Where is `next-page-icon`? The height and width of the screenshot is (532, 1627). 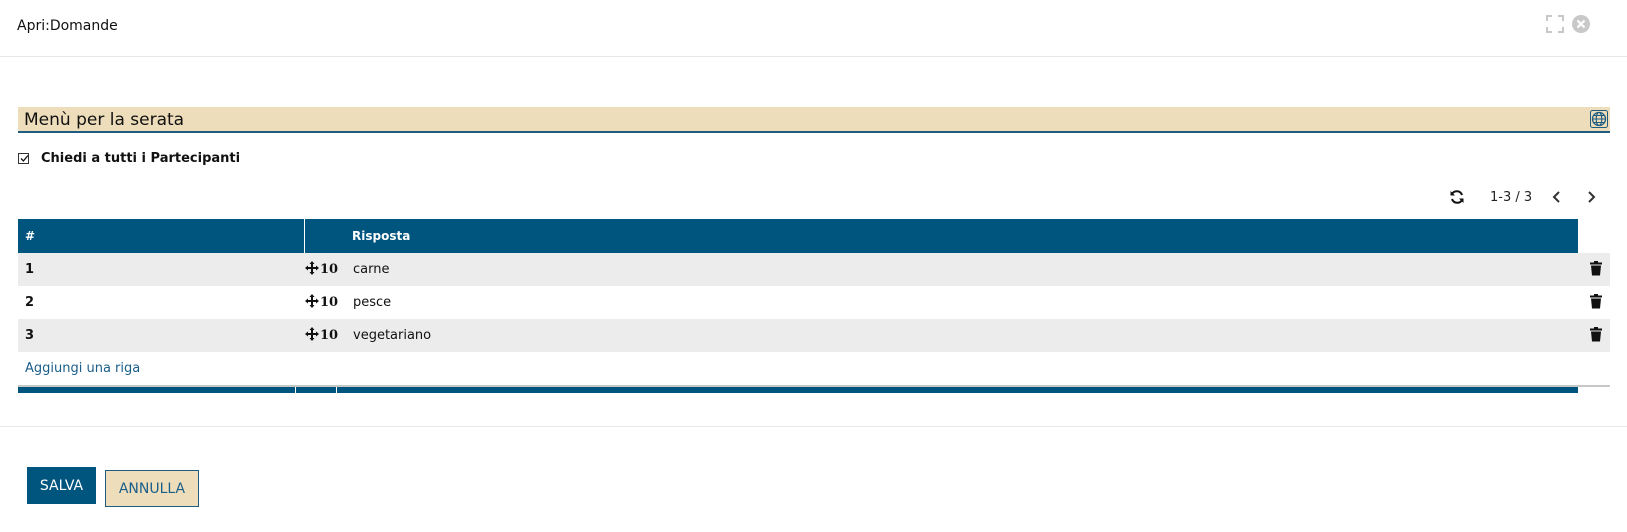 next-page-icon is located at coordinates (1591, 197).